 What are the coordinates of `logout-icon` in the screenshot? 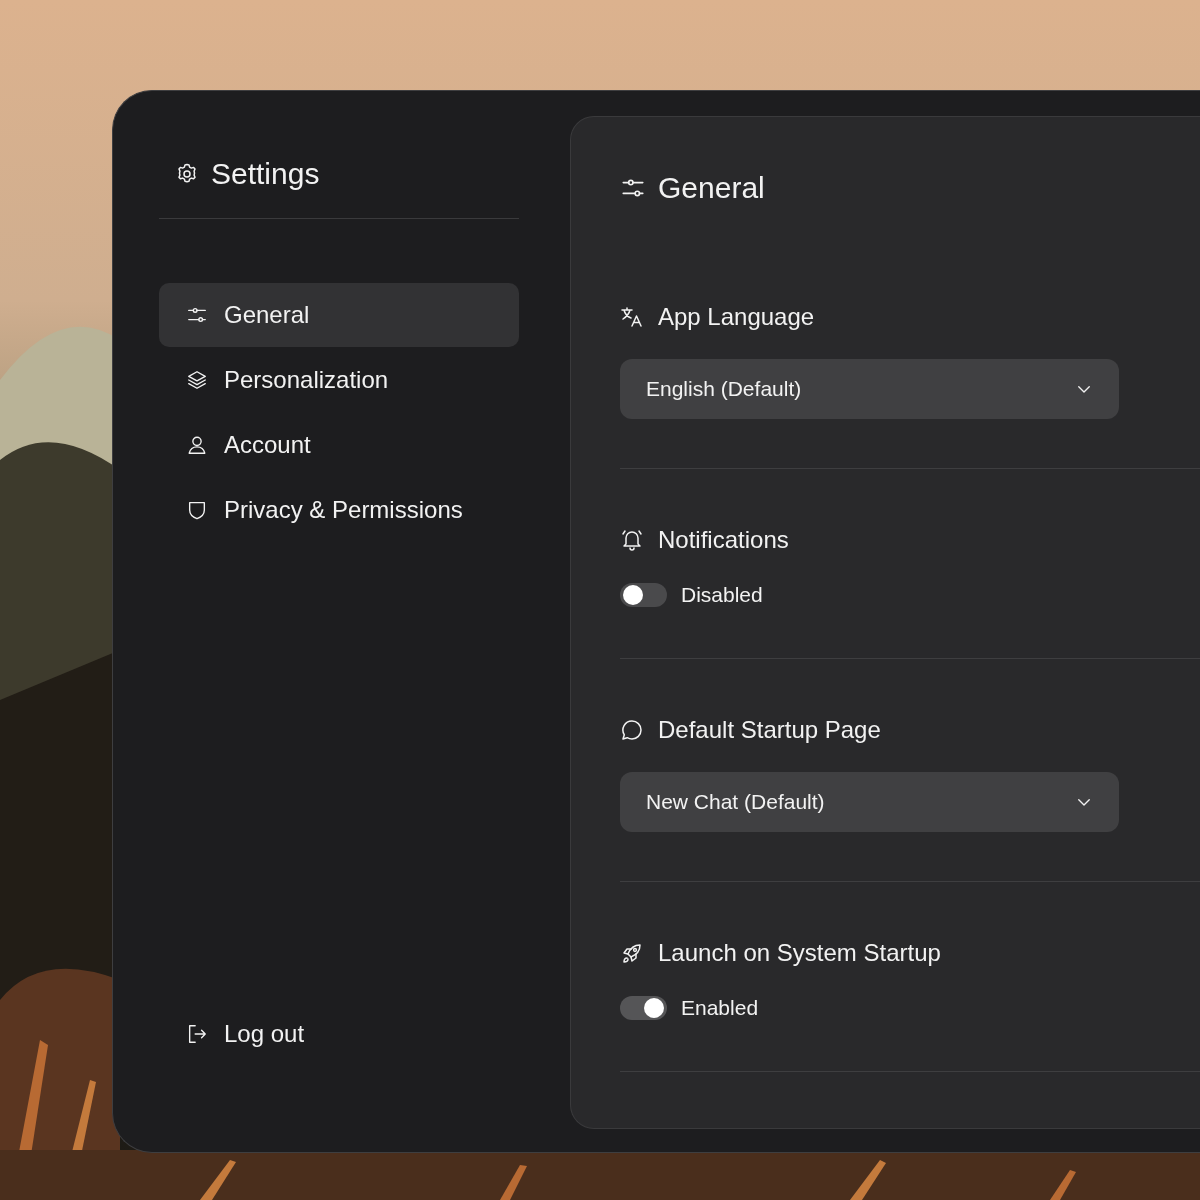 It's located at (197, 1034).